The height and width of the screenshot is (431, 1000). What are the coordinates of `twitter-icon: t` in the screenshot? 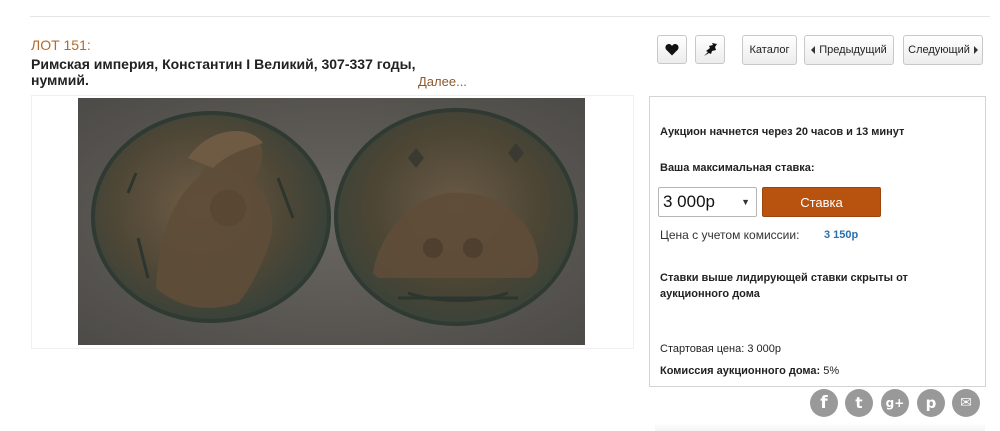 It's located at (859, 403).